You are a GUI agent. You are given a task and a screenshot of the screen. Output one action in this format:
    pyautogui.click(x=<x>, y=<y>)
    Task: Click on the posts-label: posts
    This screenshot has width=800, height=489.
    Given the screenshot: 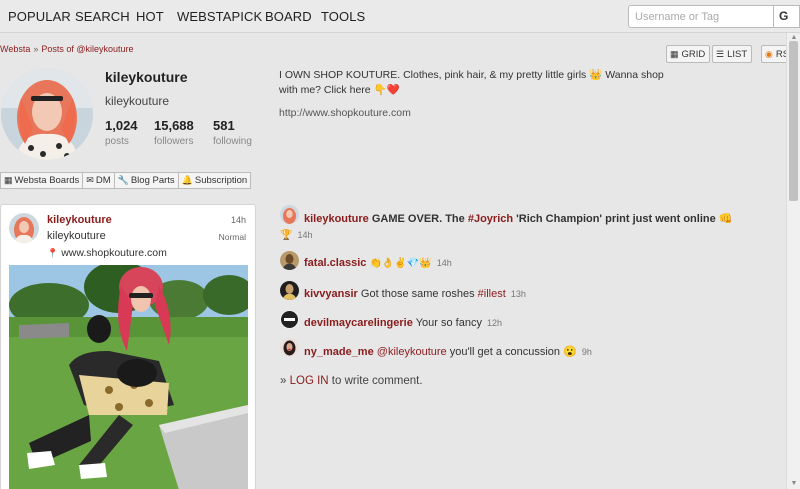 What is the action you would take?
    pyautogui.click(x=117, y=141)
    